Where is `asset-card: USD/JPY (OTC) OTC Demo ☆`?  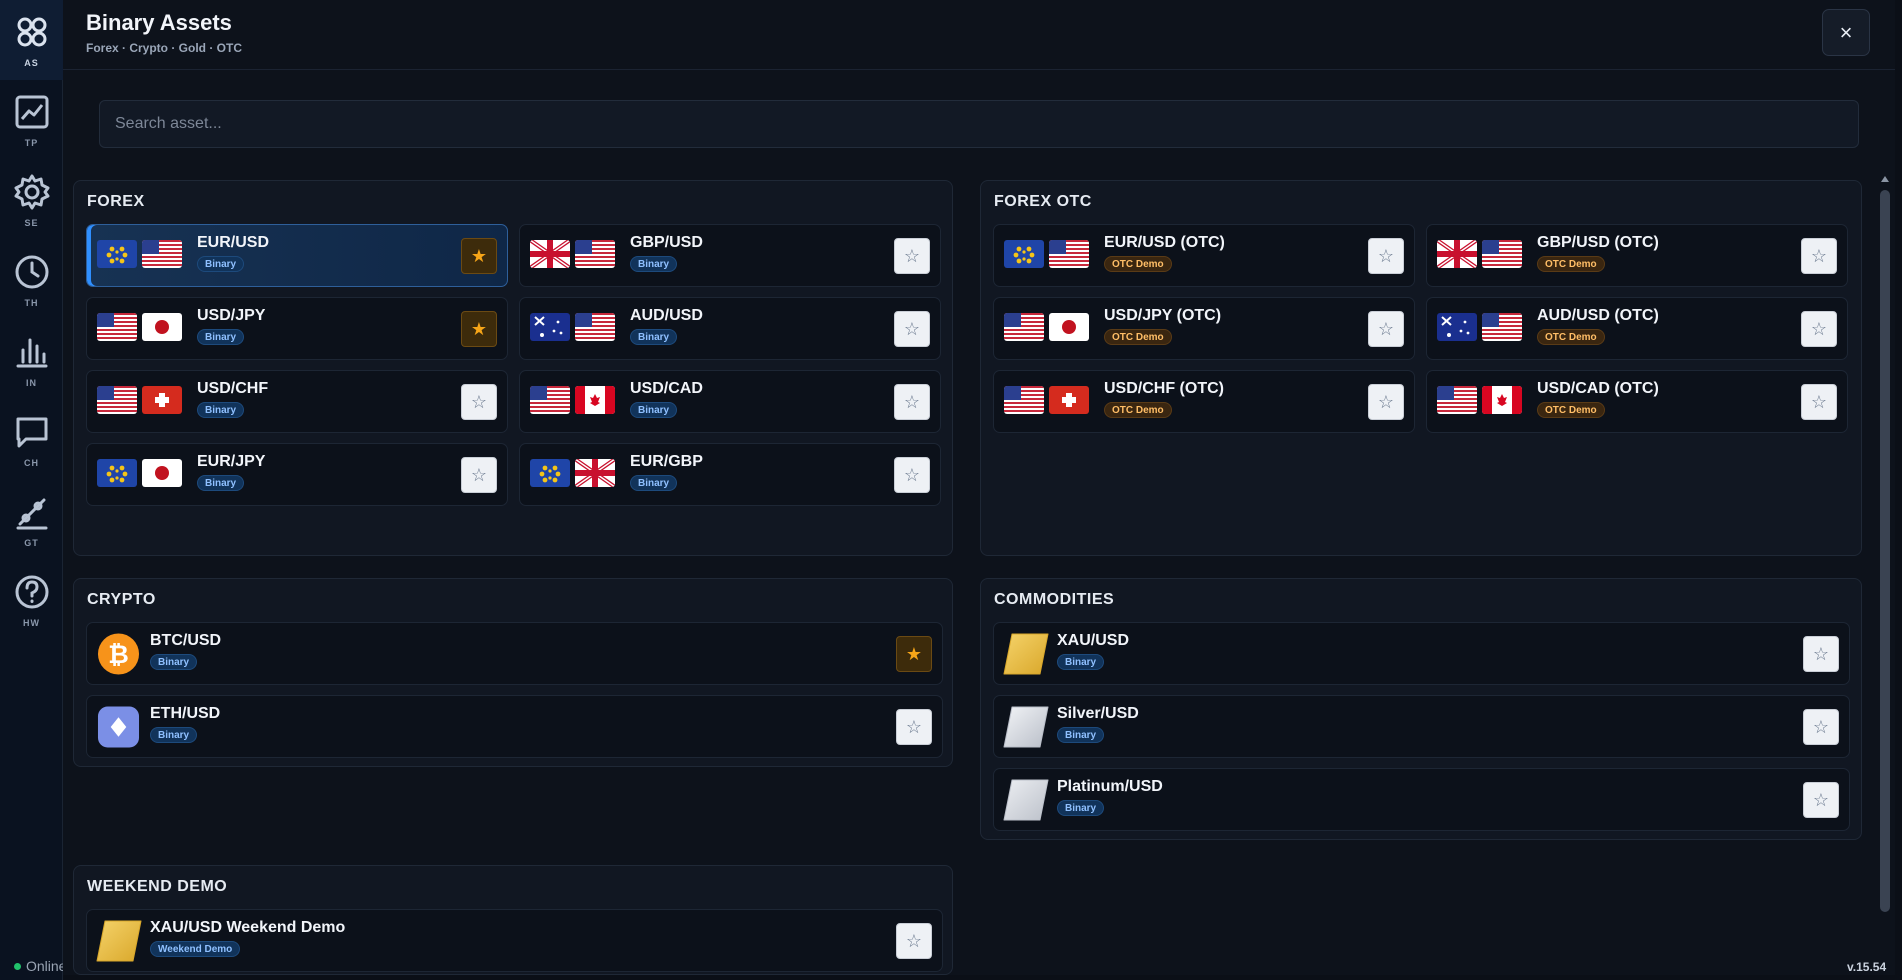
asset-card: USD/JPY (OTC) OTC Demo ☆ is located at coordinates (1204, 328).